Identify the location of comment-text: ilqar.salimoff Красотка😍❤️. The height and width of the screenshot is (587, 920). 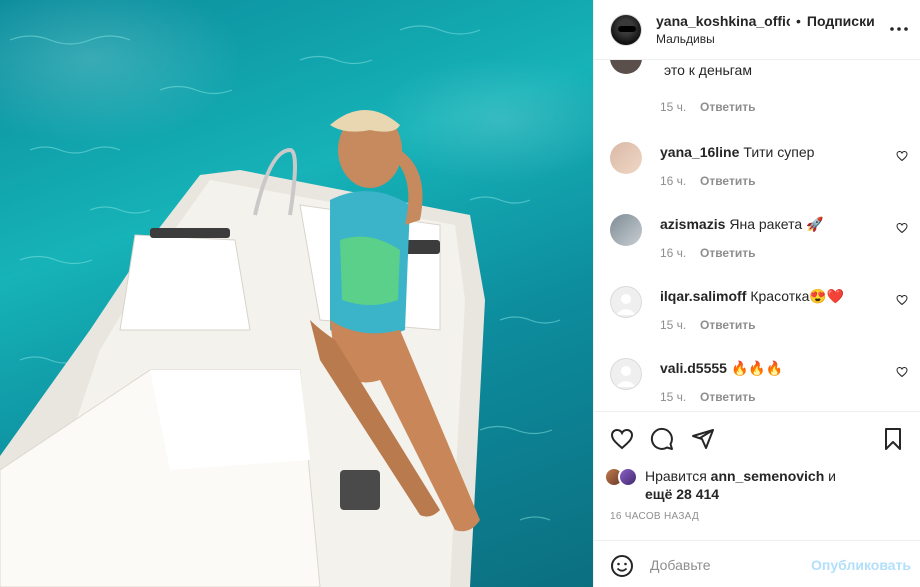
(770, 296).